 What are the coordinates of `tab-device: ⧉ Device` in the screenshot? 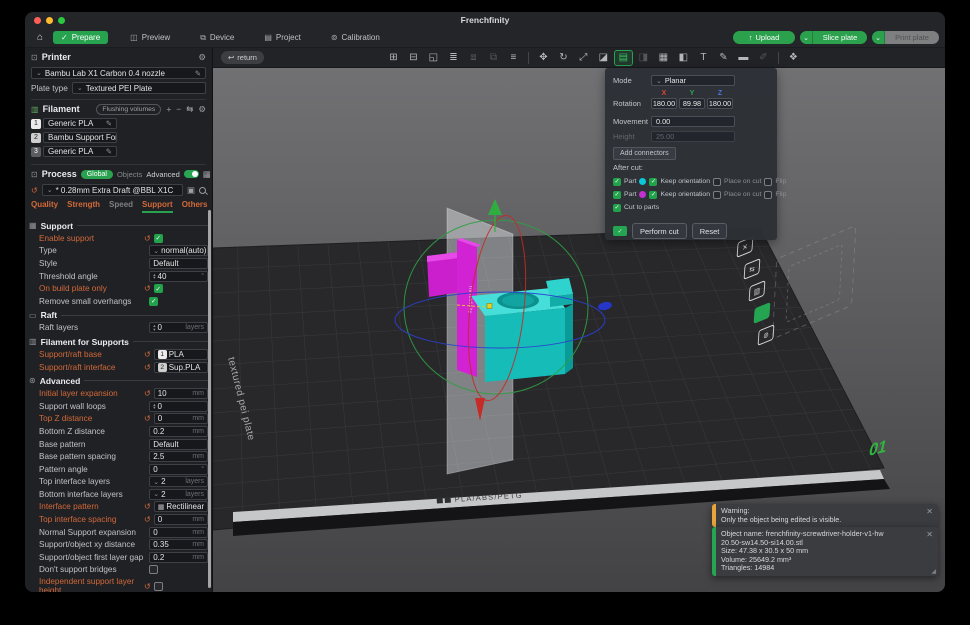 It's located at (217, 38).